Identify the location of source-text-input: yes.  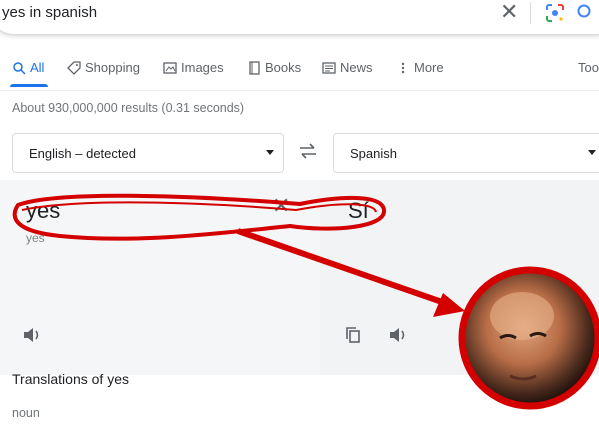
(43, 211).